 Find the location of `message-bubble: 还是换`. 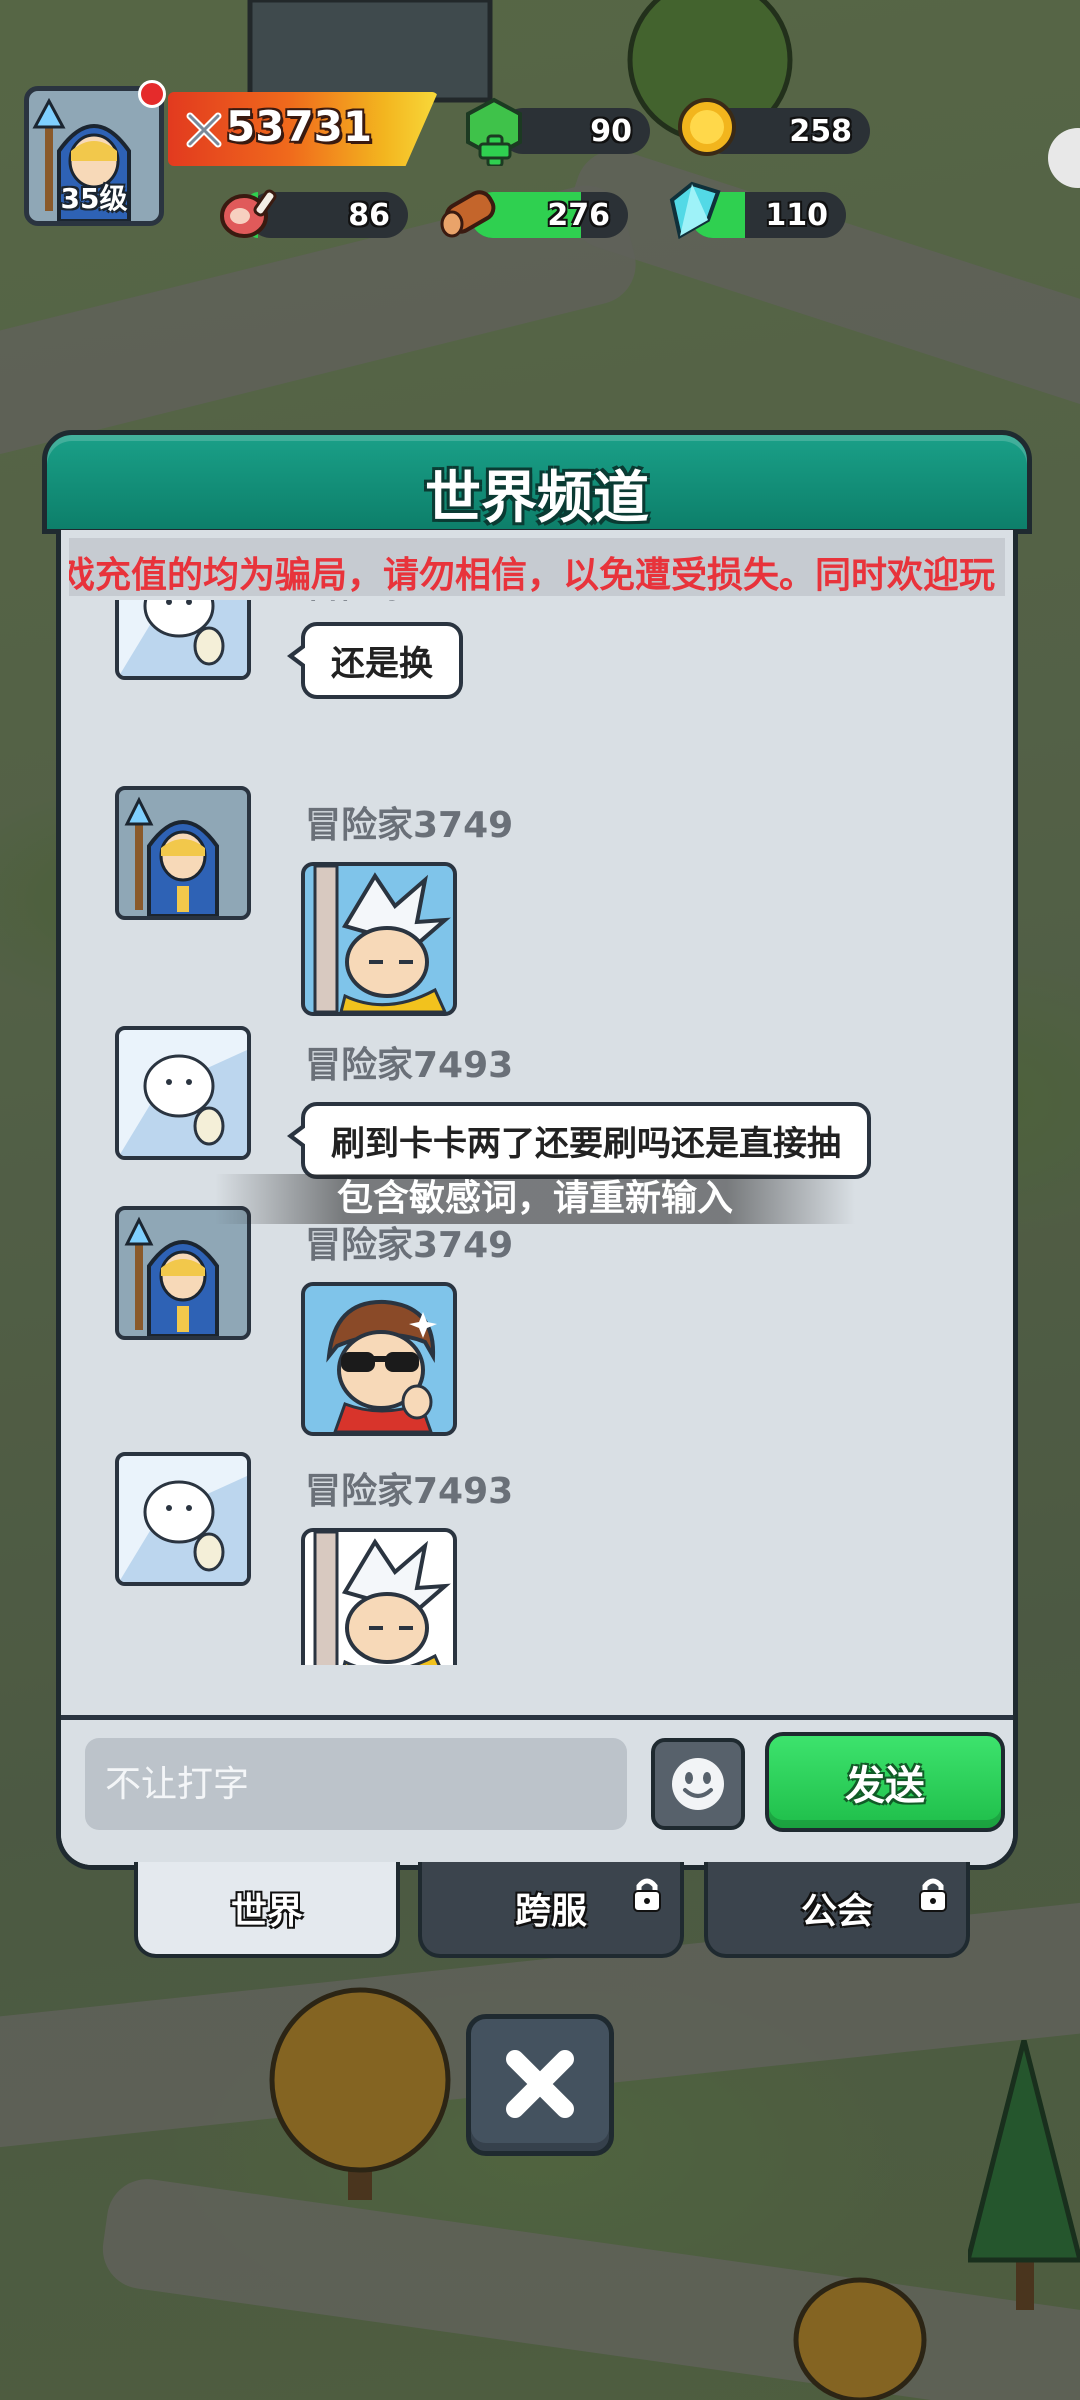

message-bubble: 还是换 is located at coordinates (375, 660).